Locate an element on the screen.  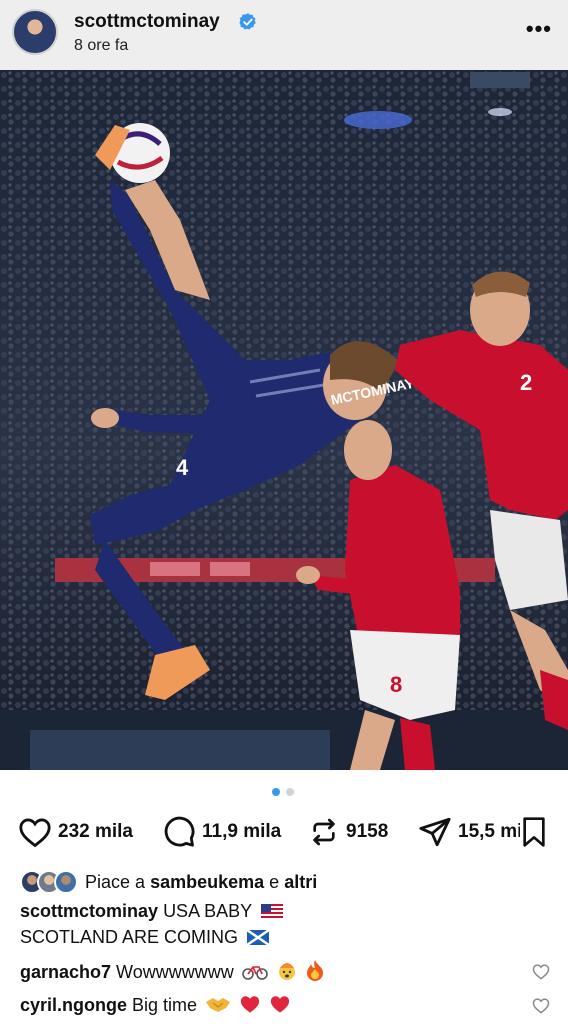
comment-button: 11,9 mila is located at coordinates (221, 832).